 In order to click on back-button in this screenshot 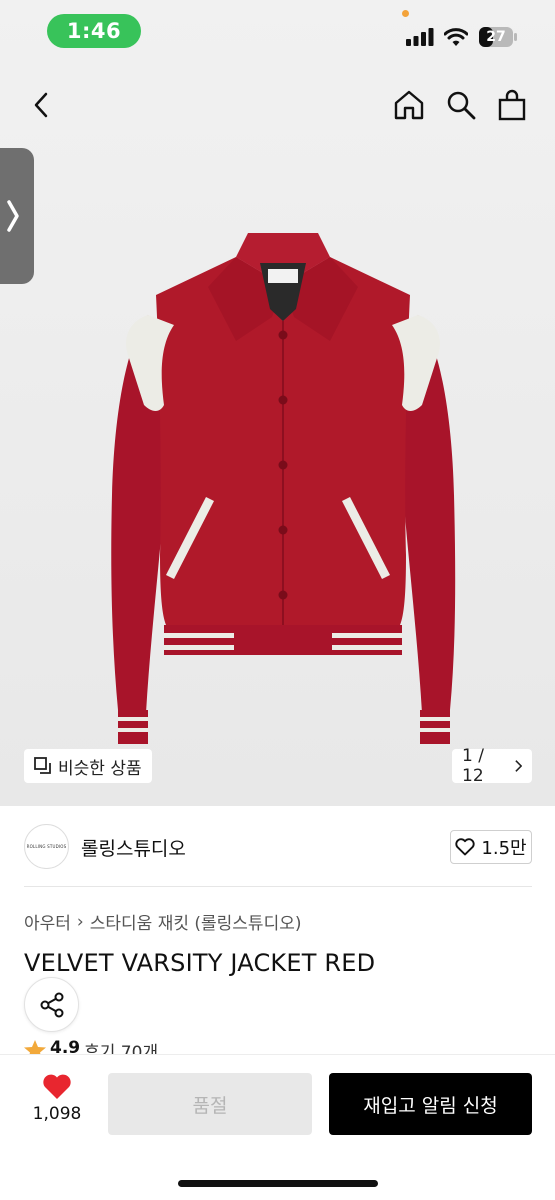, I will do `click(41, 105)`.